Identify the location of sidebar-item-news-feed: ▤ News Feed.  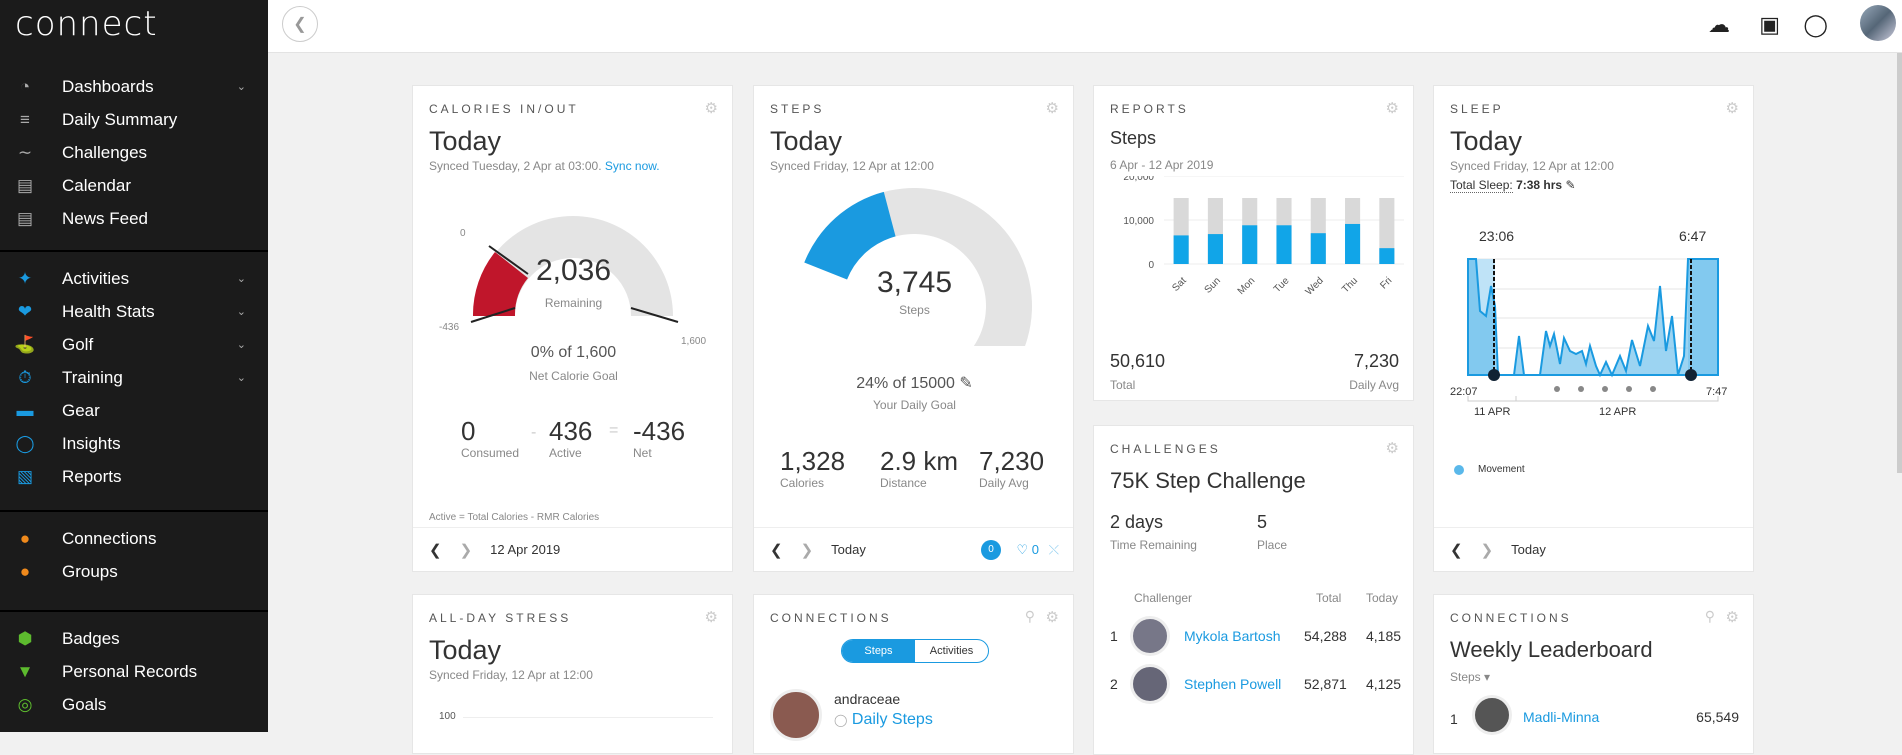
(134, 218).